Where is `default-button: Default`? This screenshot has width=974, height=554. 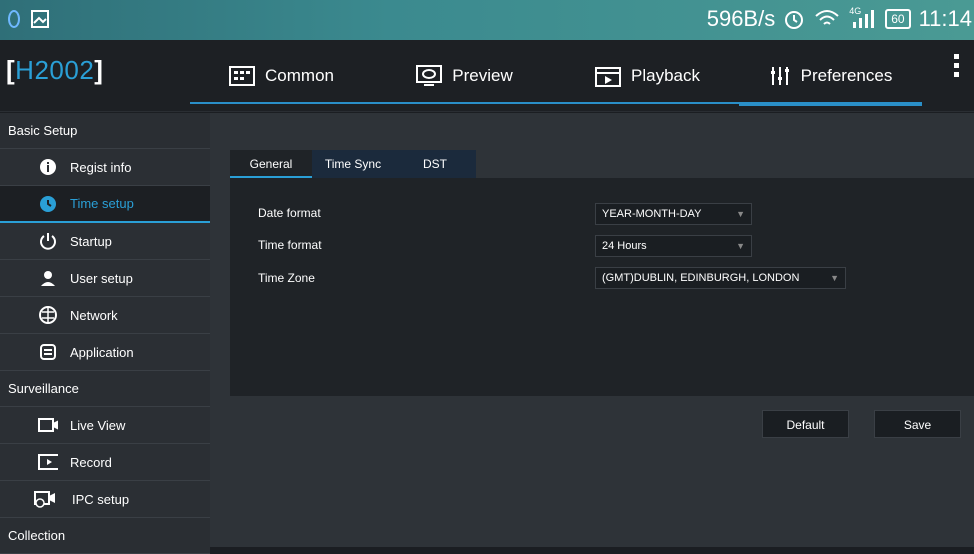
default-button: Default is located at coordinates (805, 424).